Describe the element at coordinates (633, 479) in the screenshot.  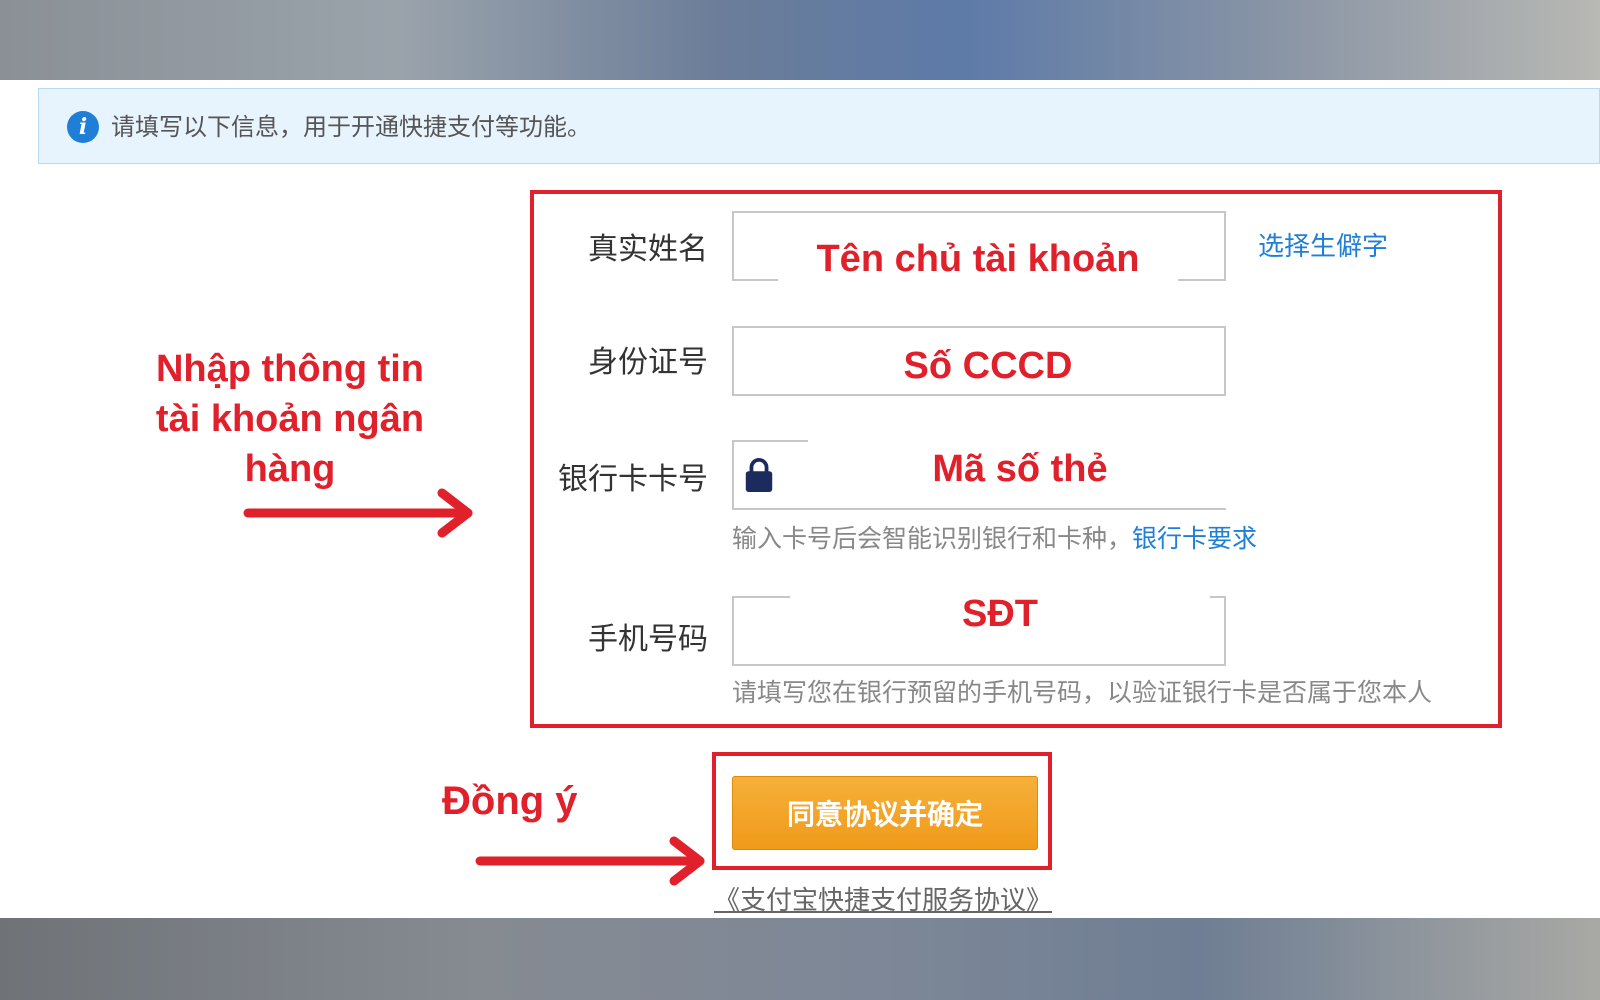
I see `card-number-label: 银行卡卡号` at that location.